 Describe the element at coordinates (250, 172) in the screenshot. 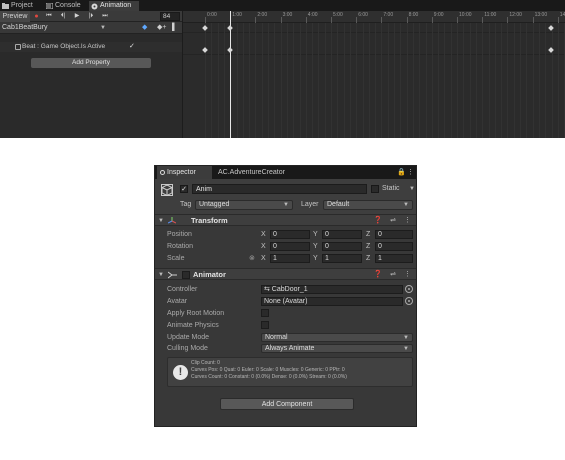

I see `tab-adventure-creator: AC.AdventureCreator` at that location.